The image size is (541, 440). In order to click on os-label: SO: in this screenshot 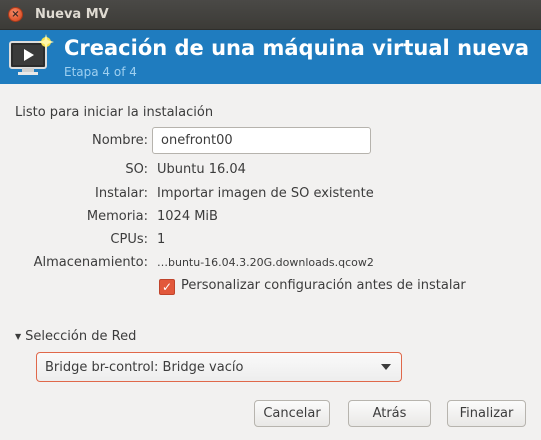, I will do `click(136, 169)`.